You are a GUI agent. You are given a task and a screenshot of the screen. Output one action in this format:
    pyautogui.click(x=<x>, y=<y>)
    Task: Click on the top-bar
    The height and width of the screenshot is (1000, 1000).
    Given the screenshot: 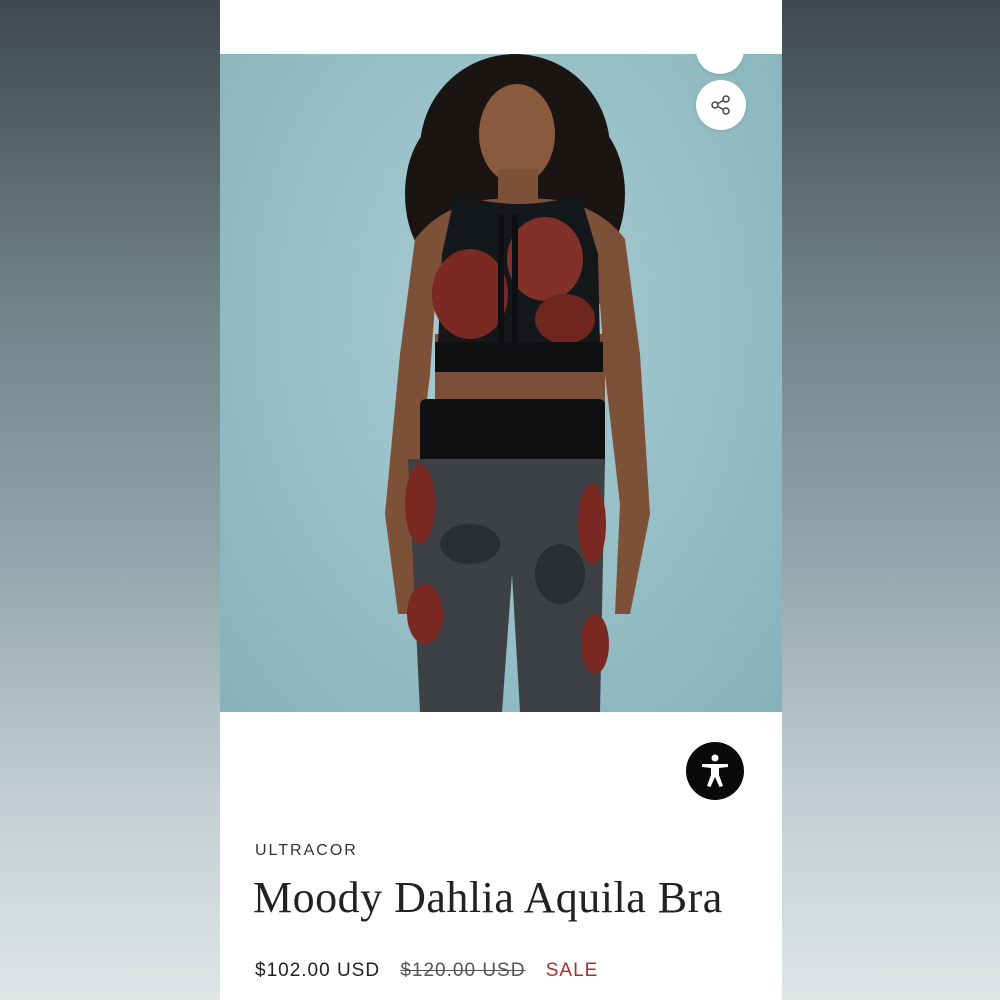 What is the action you would take?
    pyautogui.click(x=501, y=27)
    